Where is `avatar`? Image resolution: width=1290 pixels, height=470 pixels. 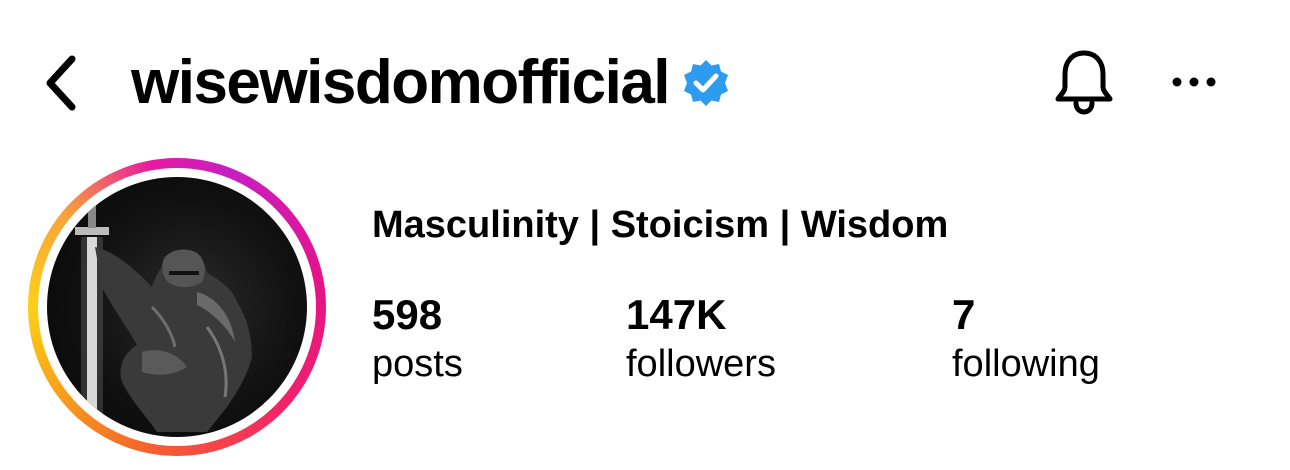 avatar is located at coordinates (177, 307).